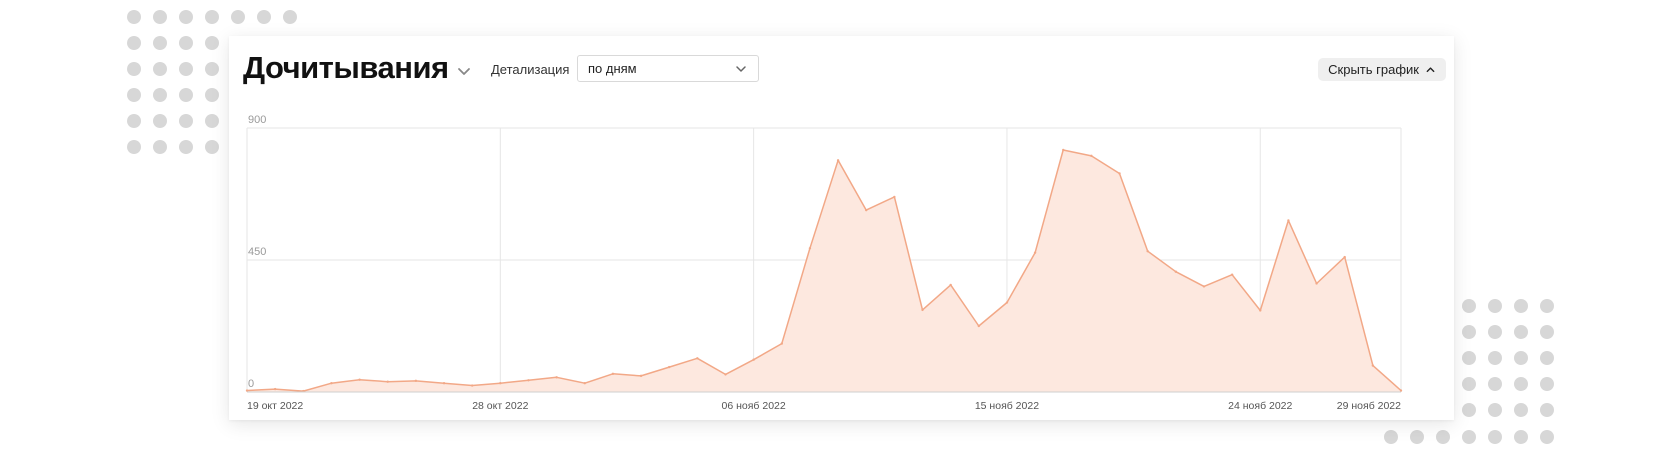 The height and width of the screenshot is (455, 1680). What do you see at coordinates (173, 95) in the screenshot?
I see `decor-dots-left` at bounding box center [173, 95].